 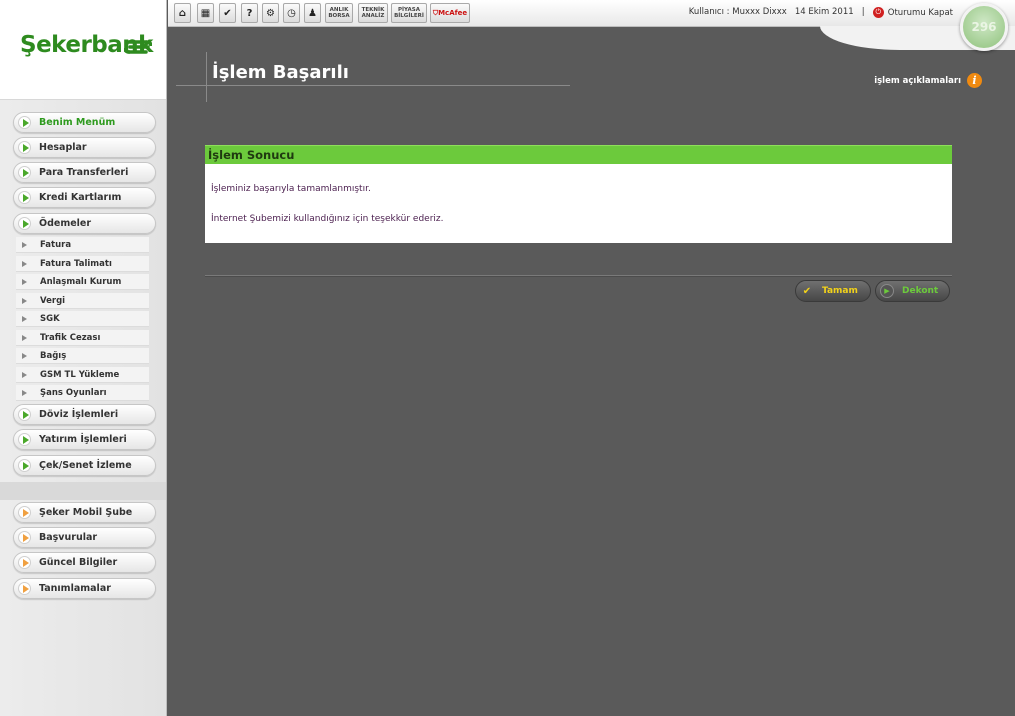 I want to click on sidebar-item-para-transferleri: Para Transferleri, so click(x=84, y=172).